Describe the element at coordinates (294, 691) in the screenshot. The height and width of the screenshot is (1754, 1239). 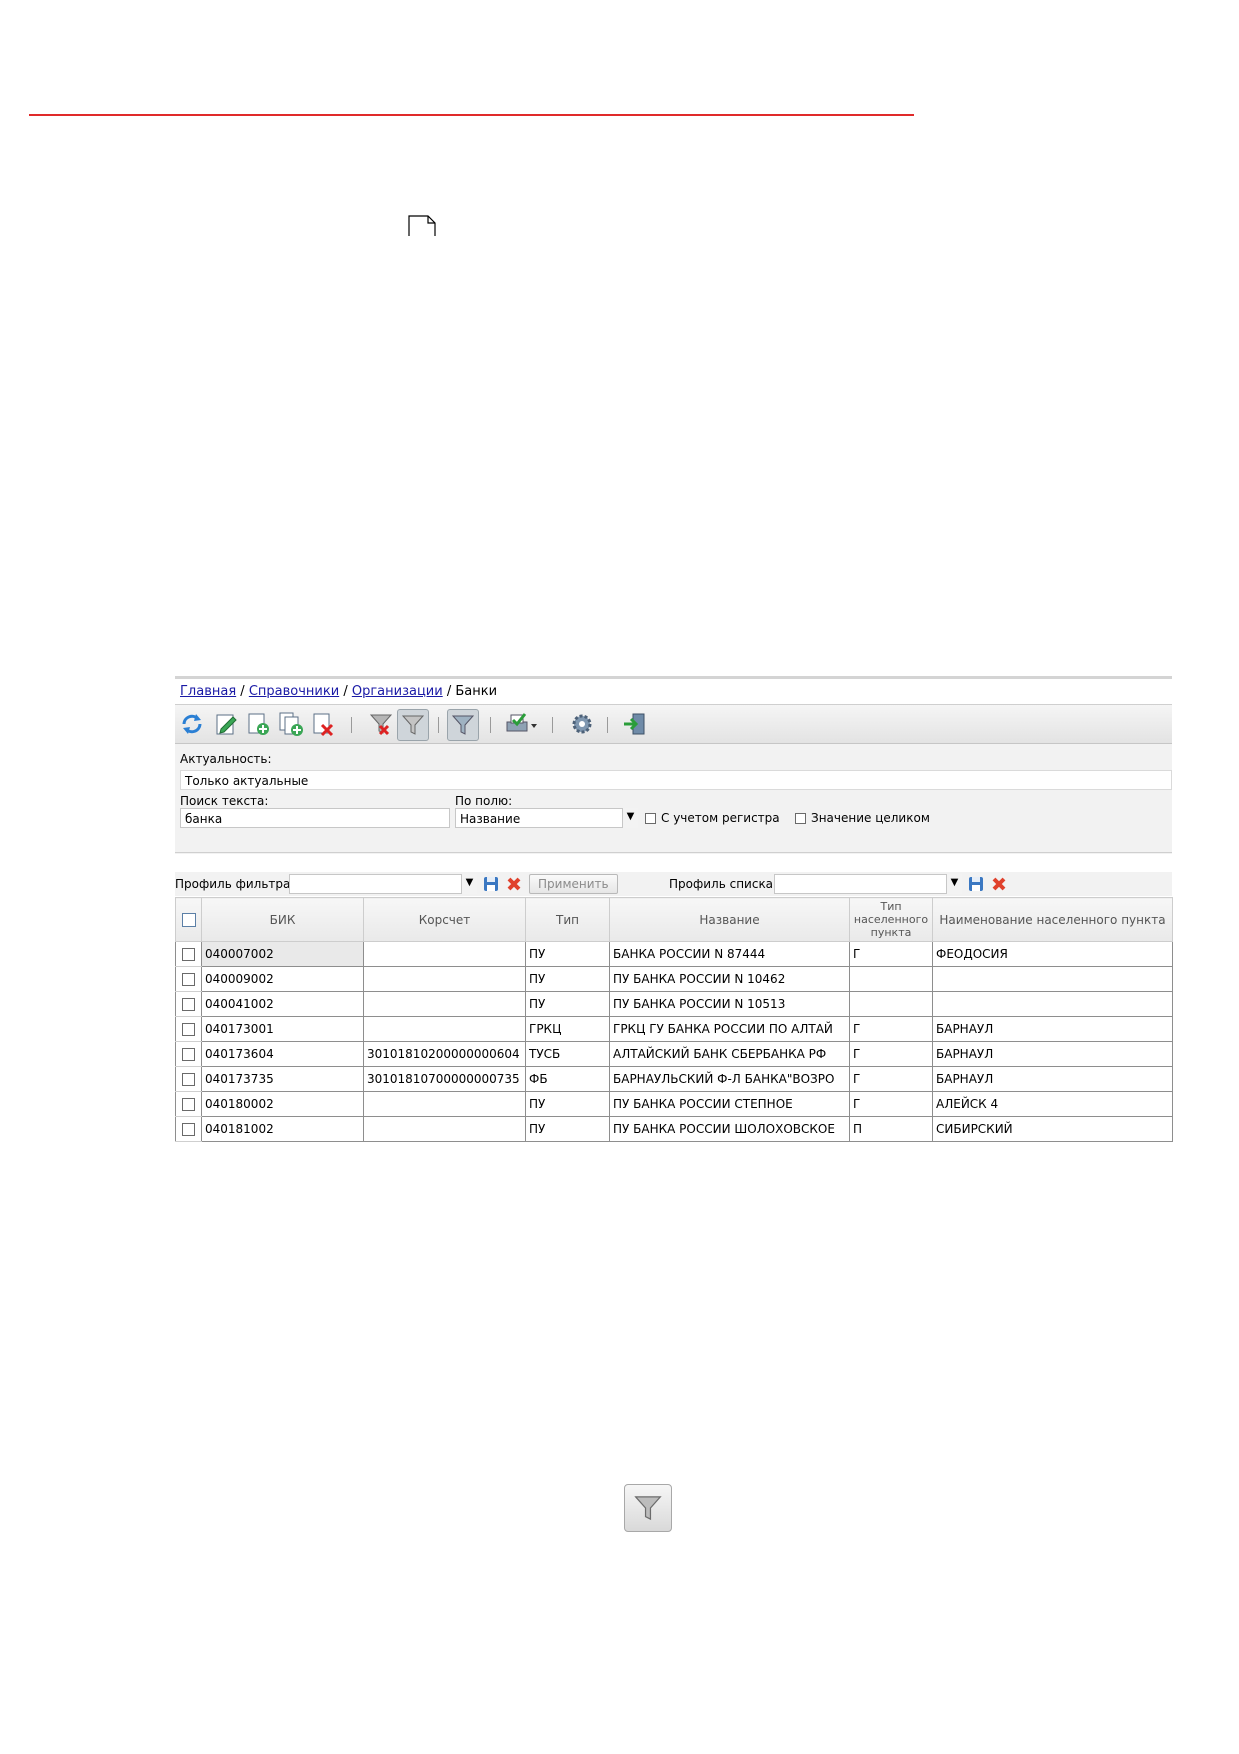
I see `breadcrumb-refs-link: Справочники` at that location.